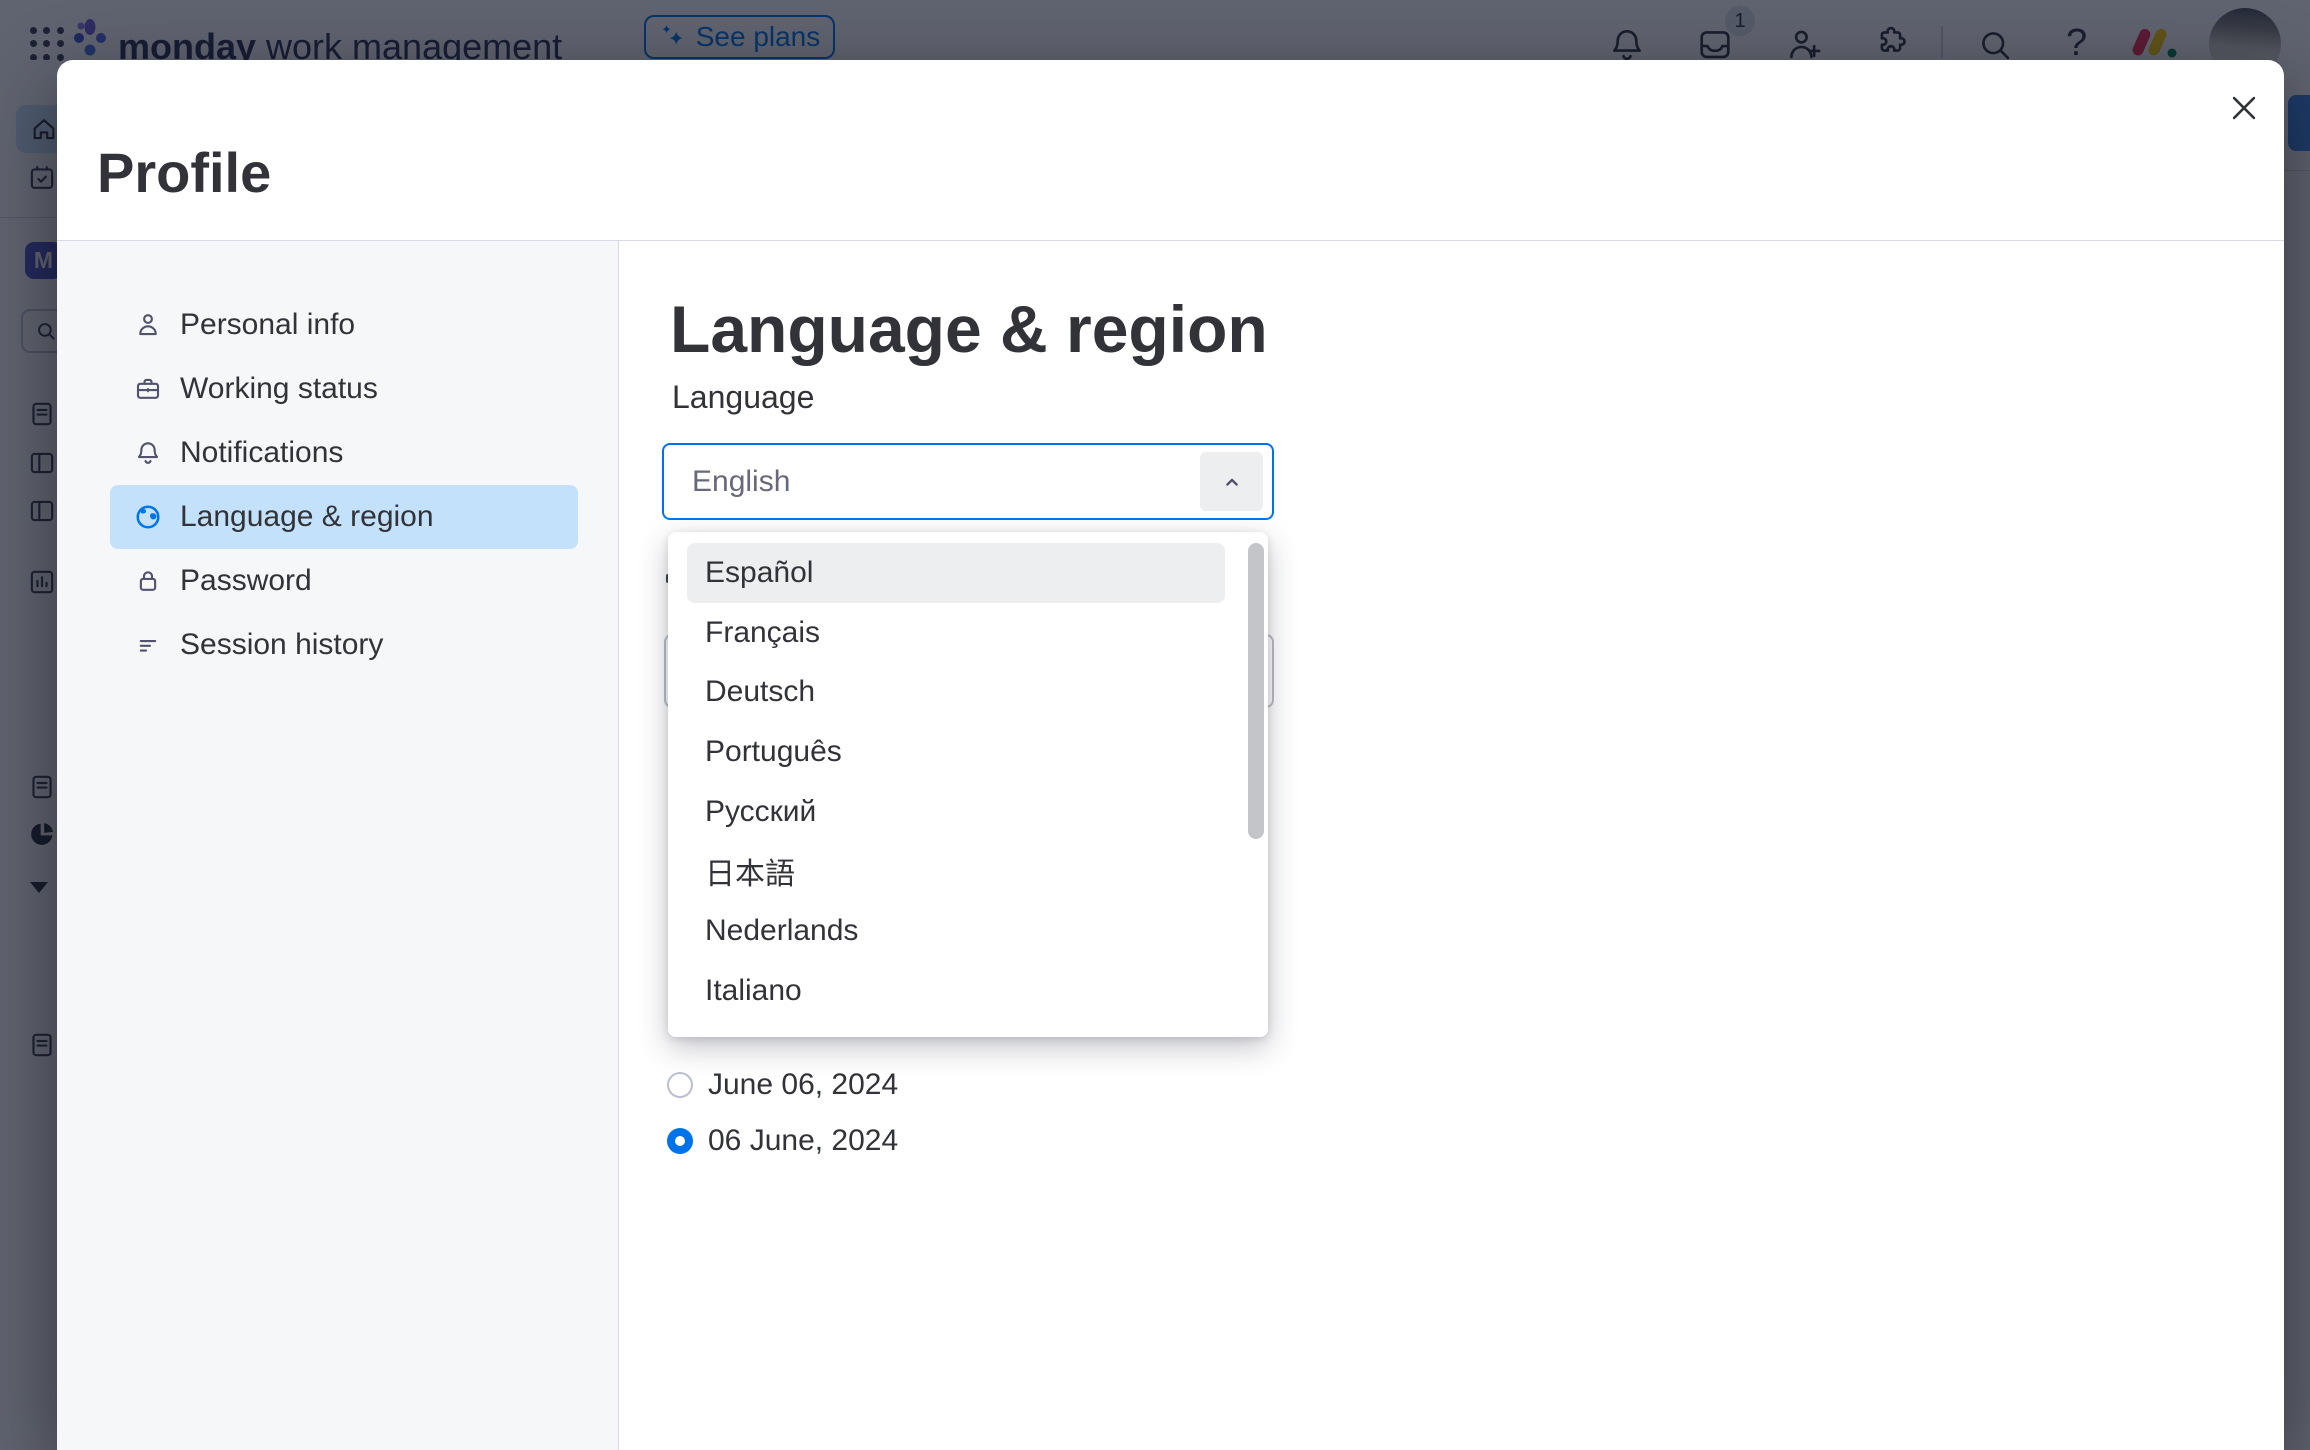 The image size is (2310, 1450). What do you see at coordinates (956, 931) in the screenshot?
I see `language-option-nederlands: Nederlands` at bounding box center [956, 931].